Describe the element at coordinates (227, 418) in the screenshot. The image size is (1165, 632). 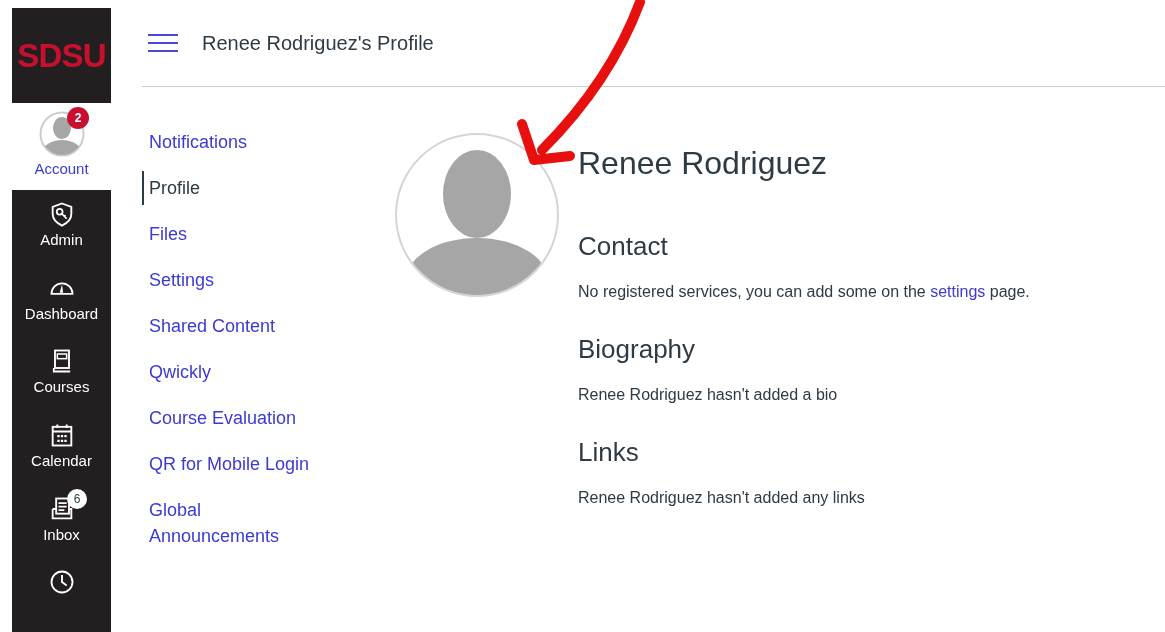
I see `account-menu-link: Course Evaluation` at that location.